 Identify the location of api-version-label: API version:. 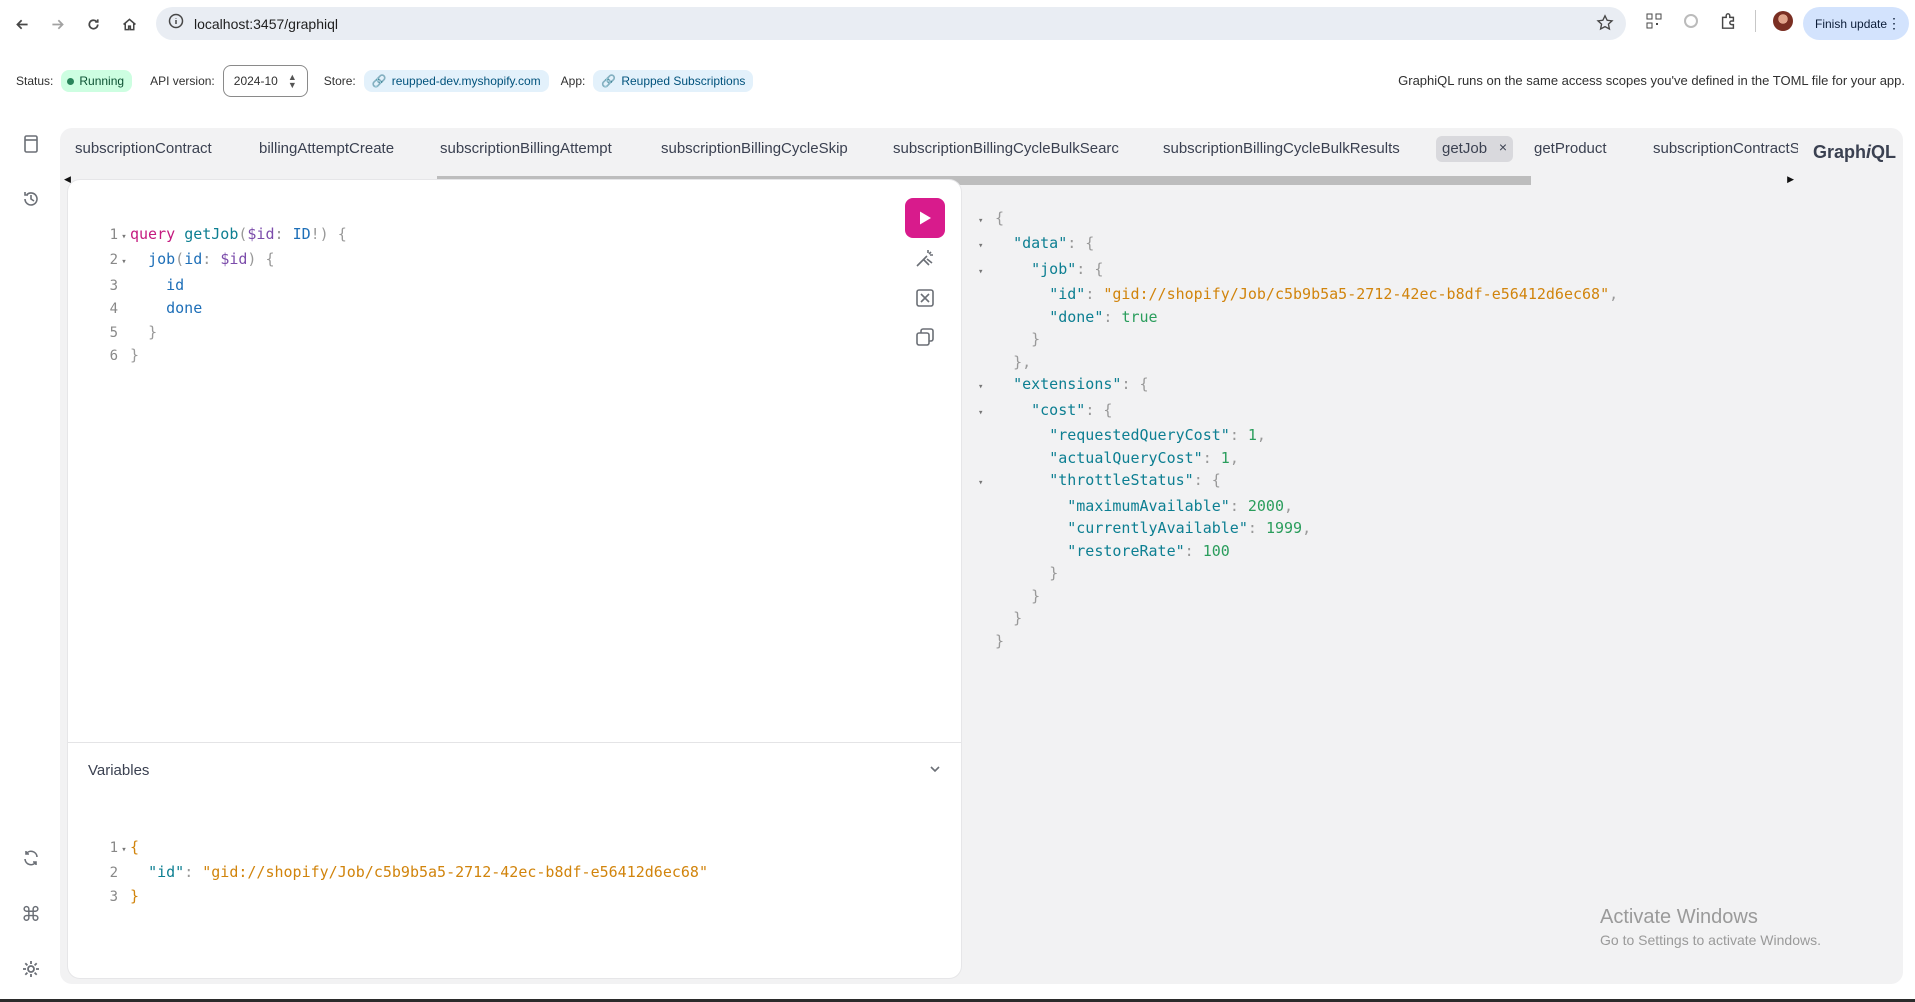
(182, 81).